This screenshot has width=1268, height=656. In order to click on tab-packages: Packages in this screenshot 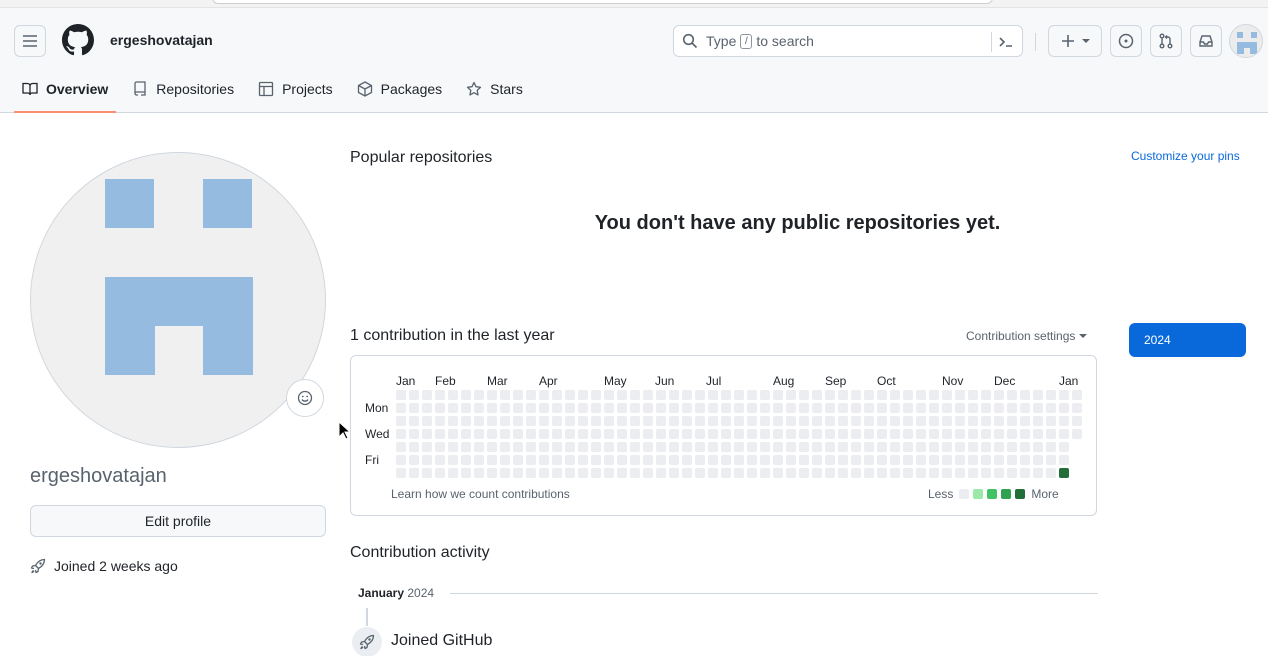, I will do `click(399, 89)`.